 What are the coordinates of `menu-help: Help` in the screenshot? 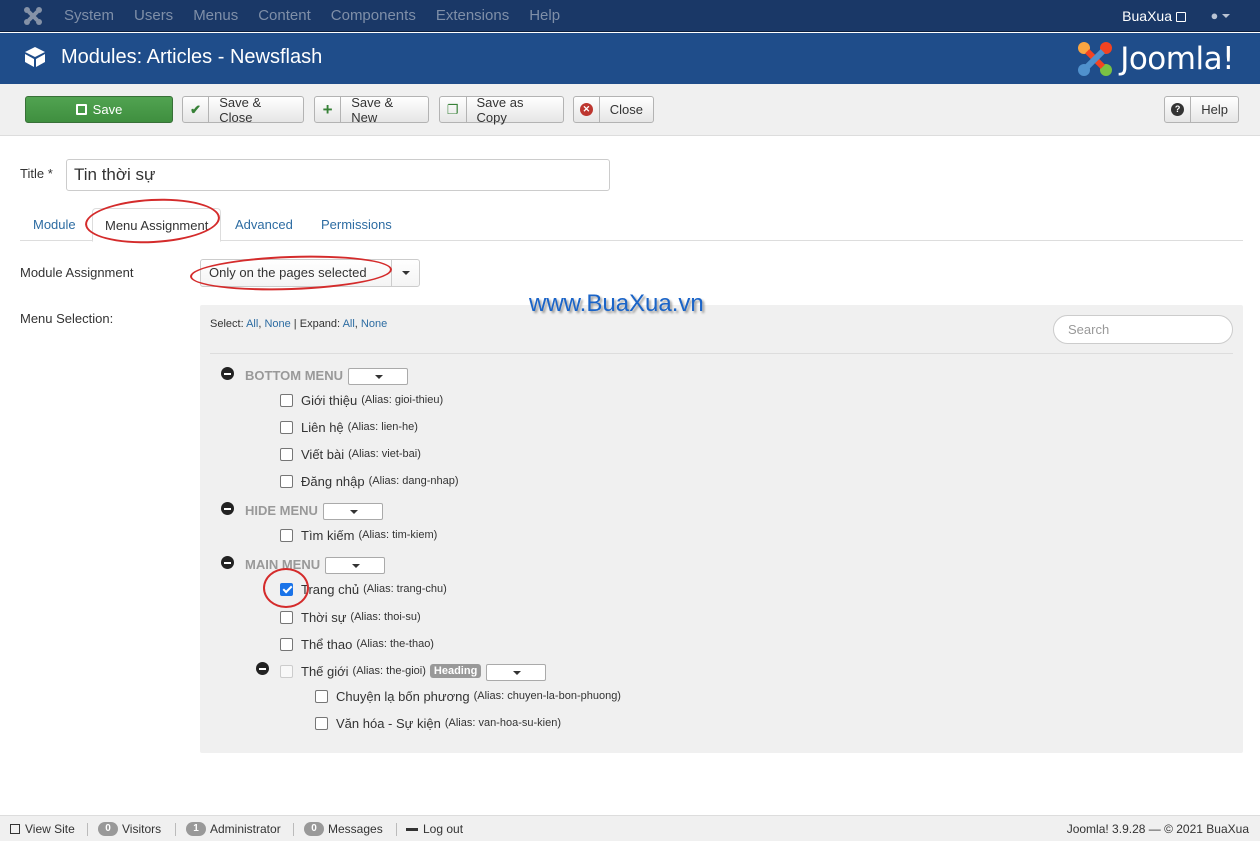 It's located at (544, 16).